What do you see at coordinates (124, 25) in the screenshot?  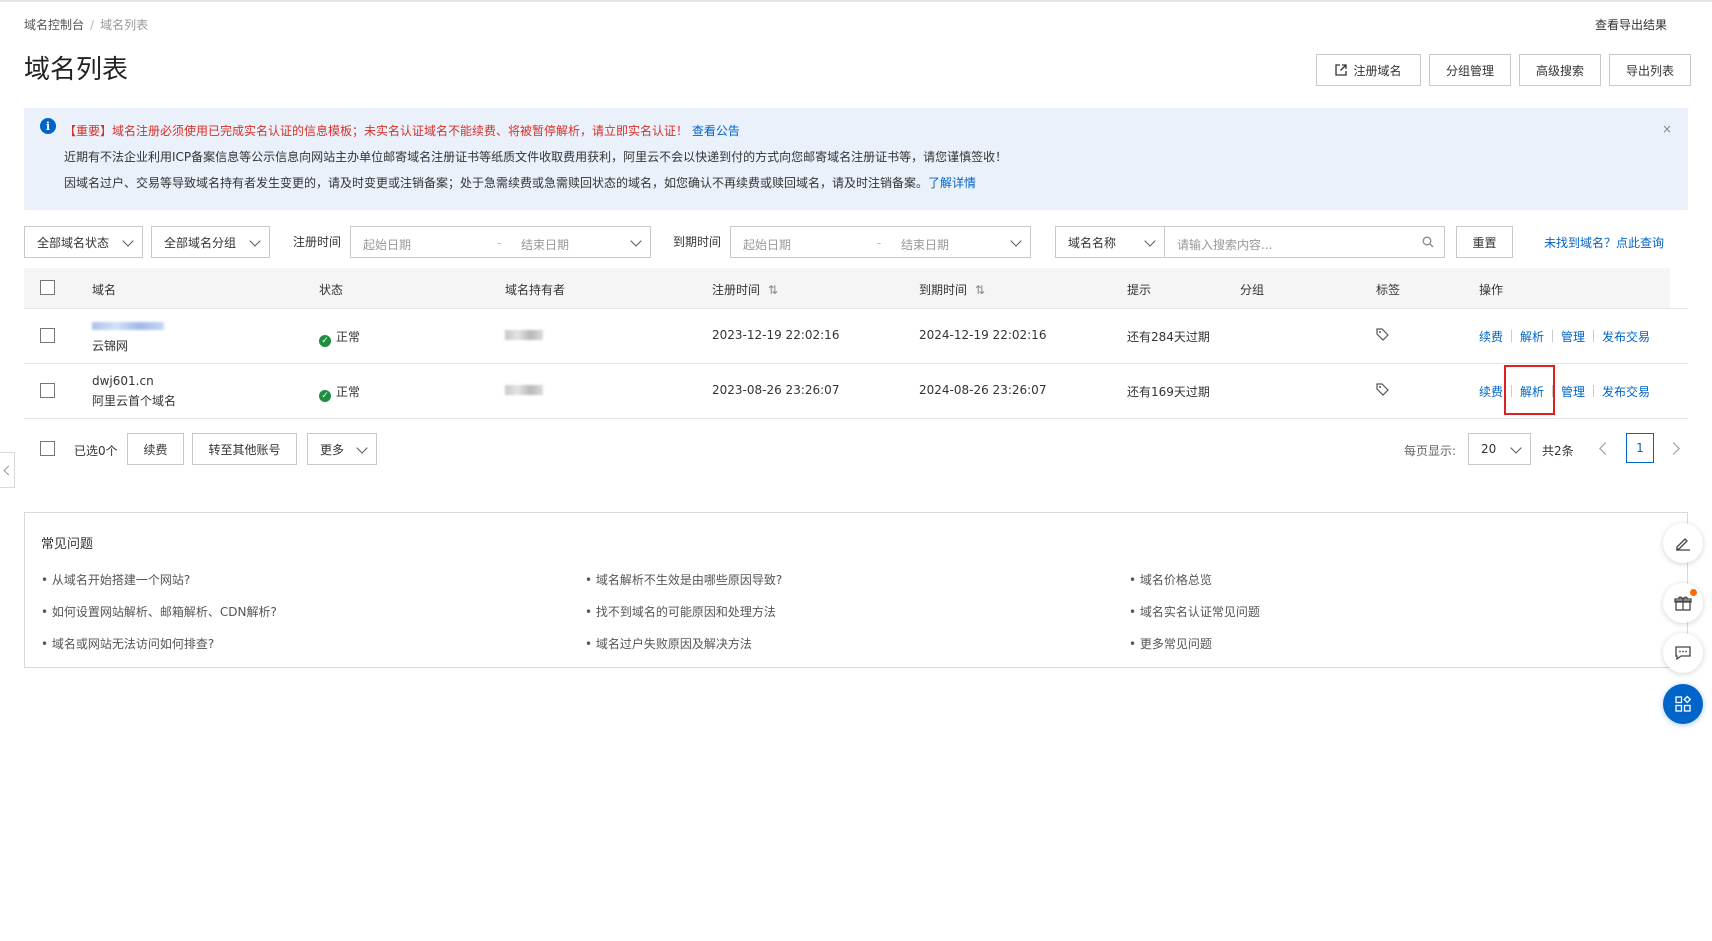 I see `breadcrumb-current: 域名列表` at bounding box center [124, 25].